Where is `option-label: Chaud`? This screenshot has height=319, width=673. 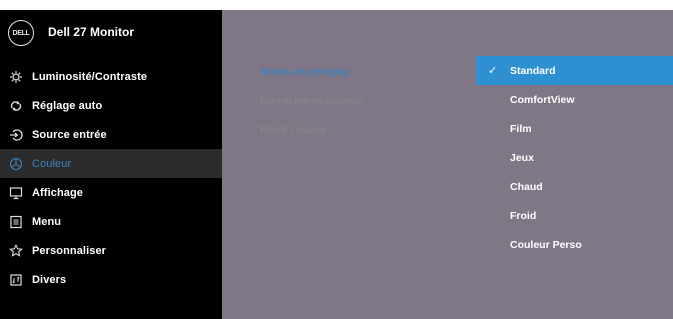
option-label: Chaud is located at coordinates (526, 186).